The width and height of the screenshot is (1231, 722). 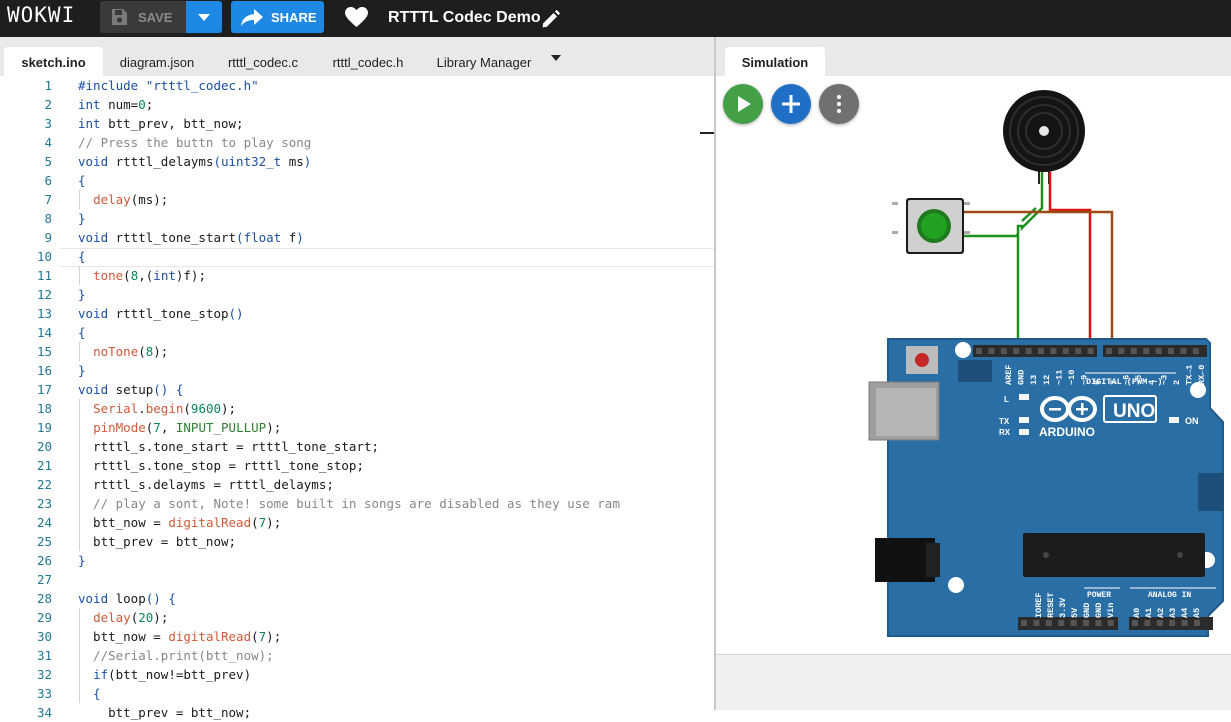 What do you see at coordinates (350, 674) in the screenshot?
I see `code-line: 32 if(btt_now!=btt_prev)` at bounding box center [350, 674].